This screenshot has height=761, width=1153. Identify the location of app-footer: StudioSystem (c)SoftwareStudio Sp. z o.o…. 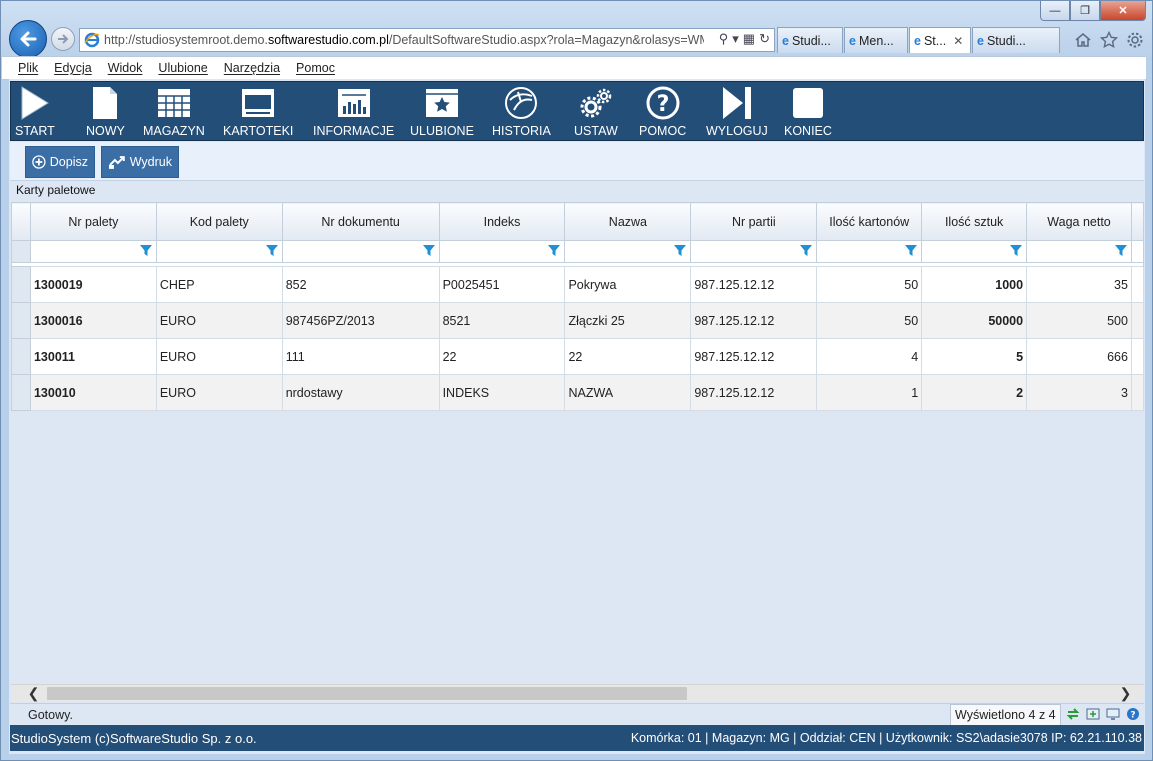
(577, 738).